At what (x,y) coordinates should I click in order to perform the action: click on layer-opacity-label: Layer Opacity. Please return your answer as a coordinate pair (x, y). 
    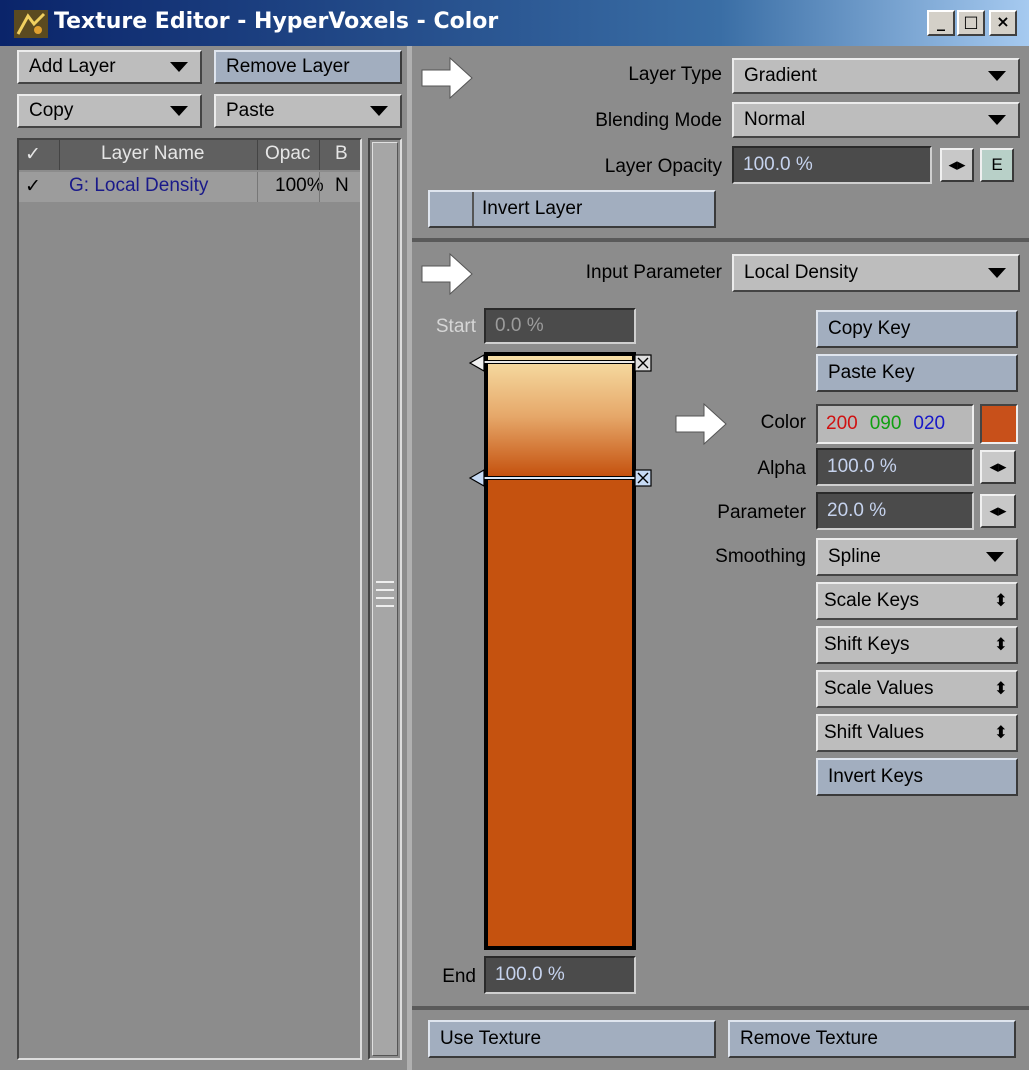
    Looking at the image, I should click on (663, 166).